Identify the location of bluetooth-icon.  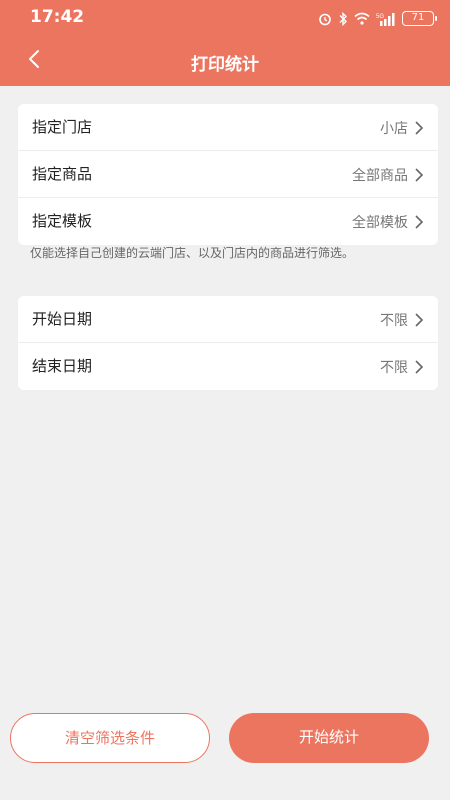
(343, 18).